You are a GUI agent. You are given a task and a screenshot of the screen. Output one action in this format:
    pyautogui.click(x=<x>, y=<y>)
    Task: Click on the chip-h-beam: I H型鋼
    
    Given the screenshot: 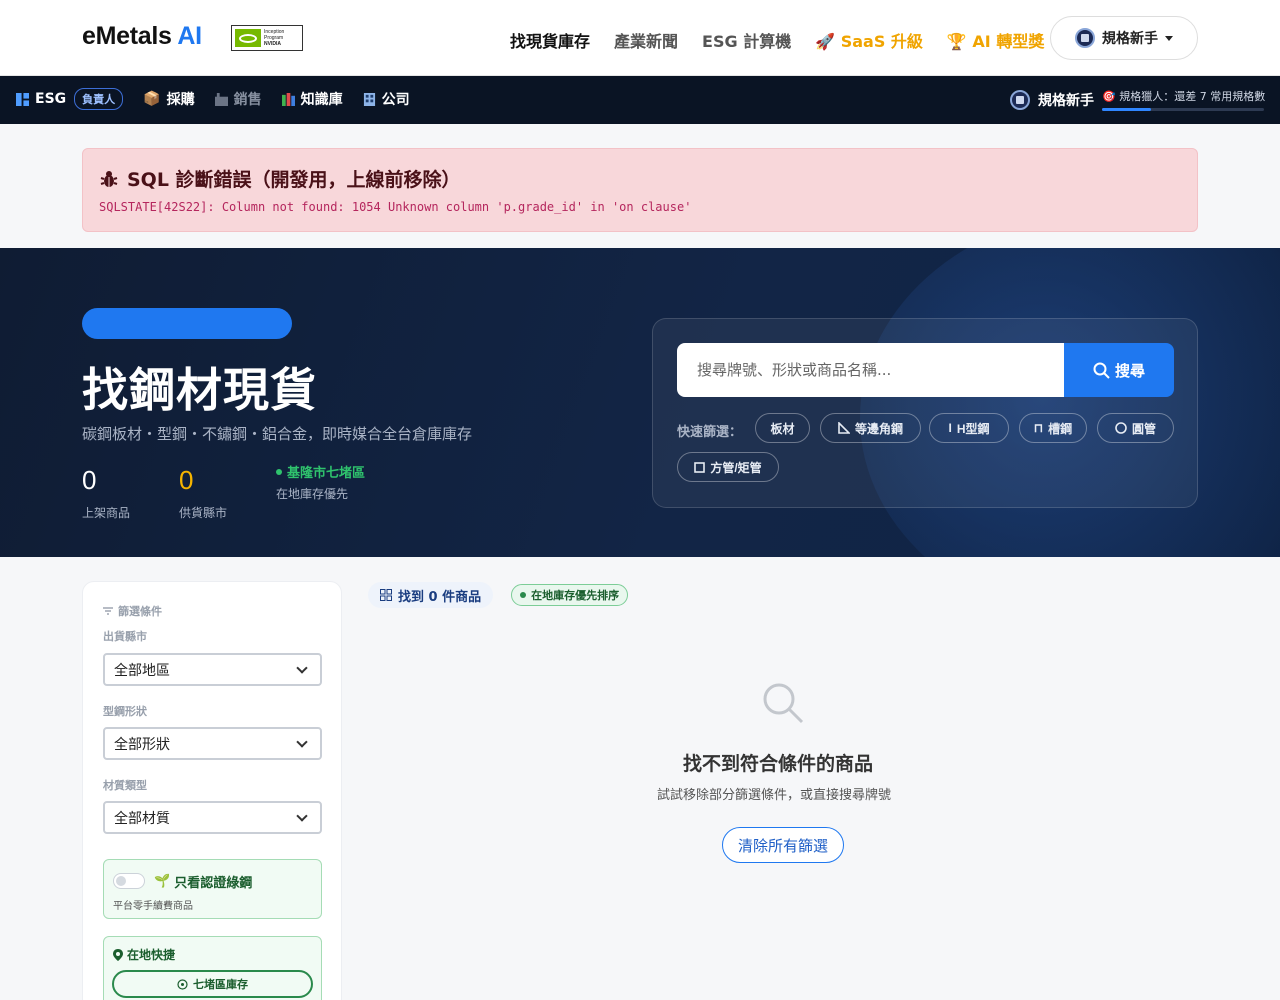 What is the action you would take?
    pyautogui.click(x=969, y=428)
    